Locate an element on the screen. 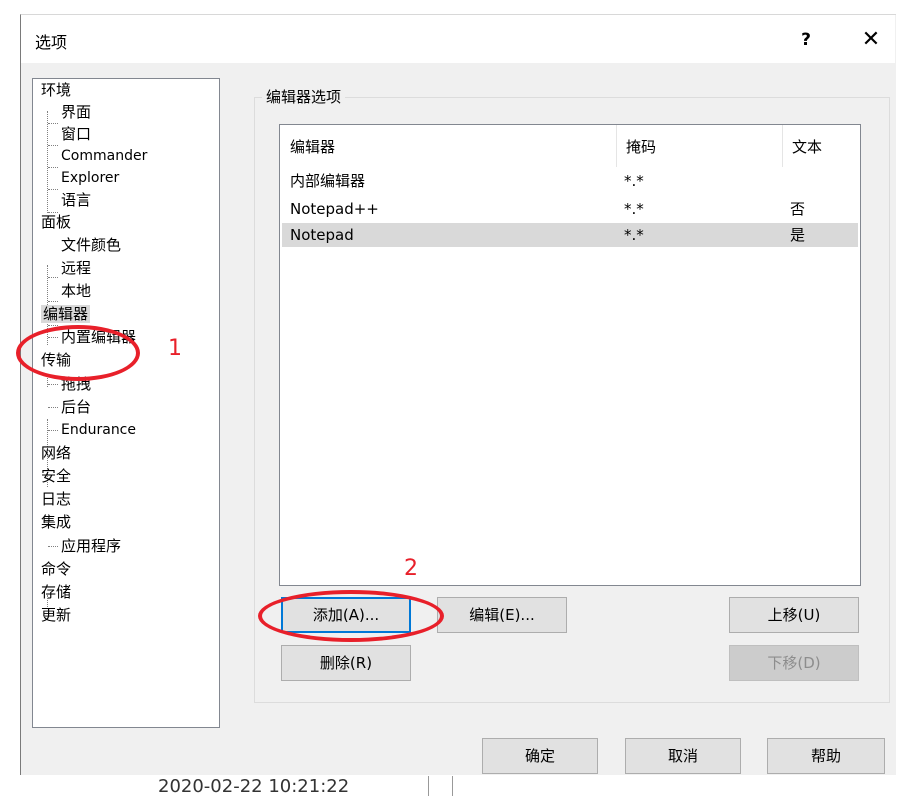 The width and height of the screenshot is (900, 797). tree-item-integration: 集成 is located at coordinates (56, 522).